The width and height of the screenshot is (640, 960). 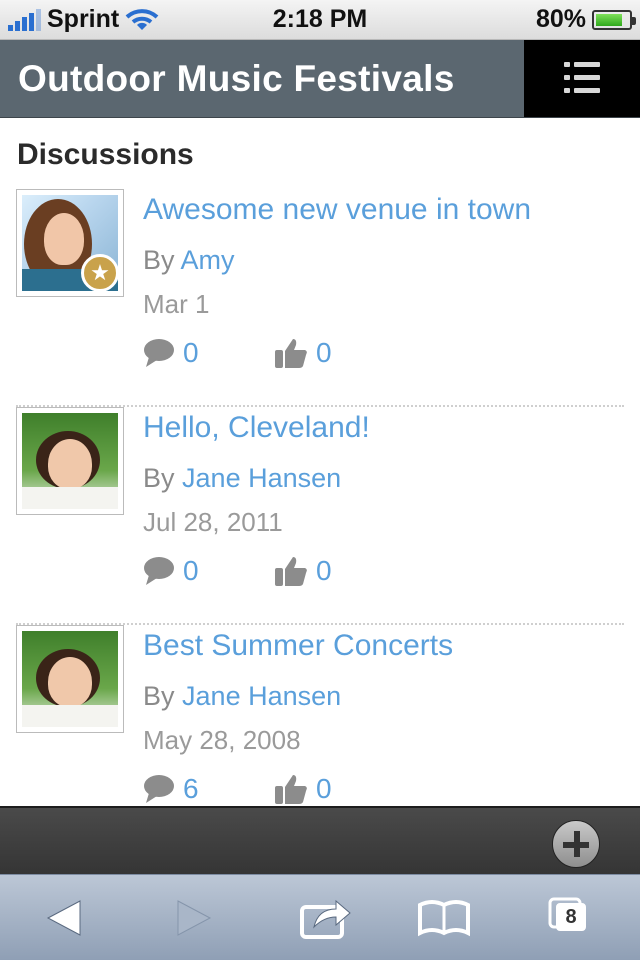 I want to click on tabs-button: 8, so click(x=574, y=918).